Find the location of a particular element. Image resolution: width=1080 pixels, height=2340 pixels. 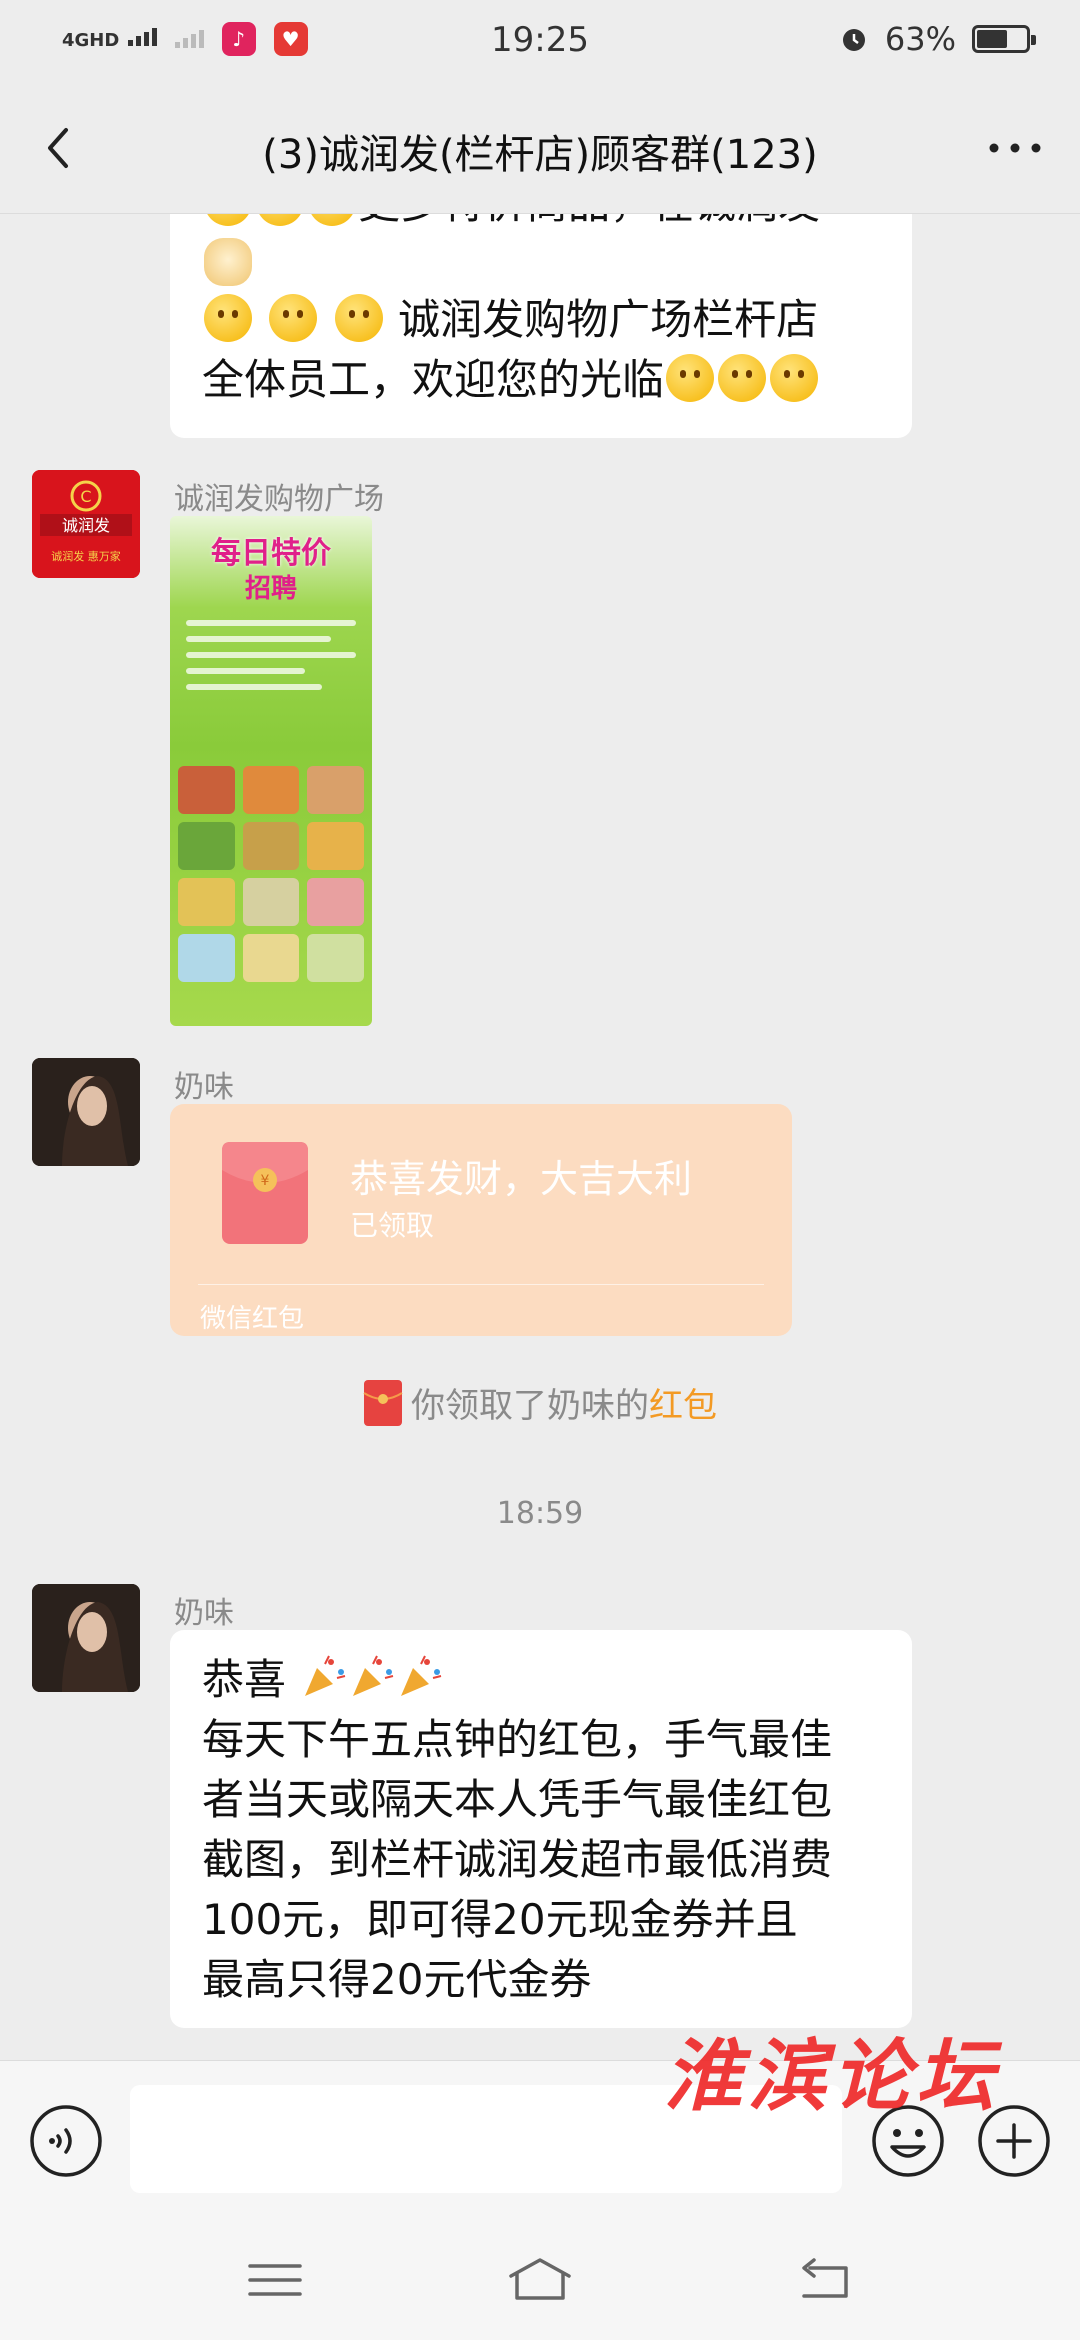

poster-title: 每日特价 is located at coordinates (271, 553).